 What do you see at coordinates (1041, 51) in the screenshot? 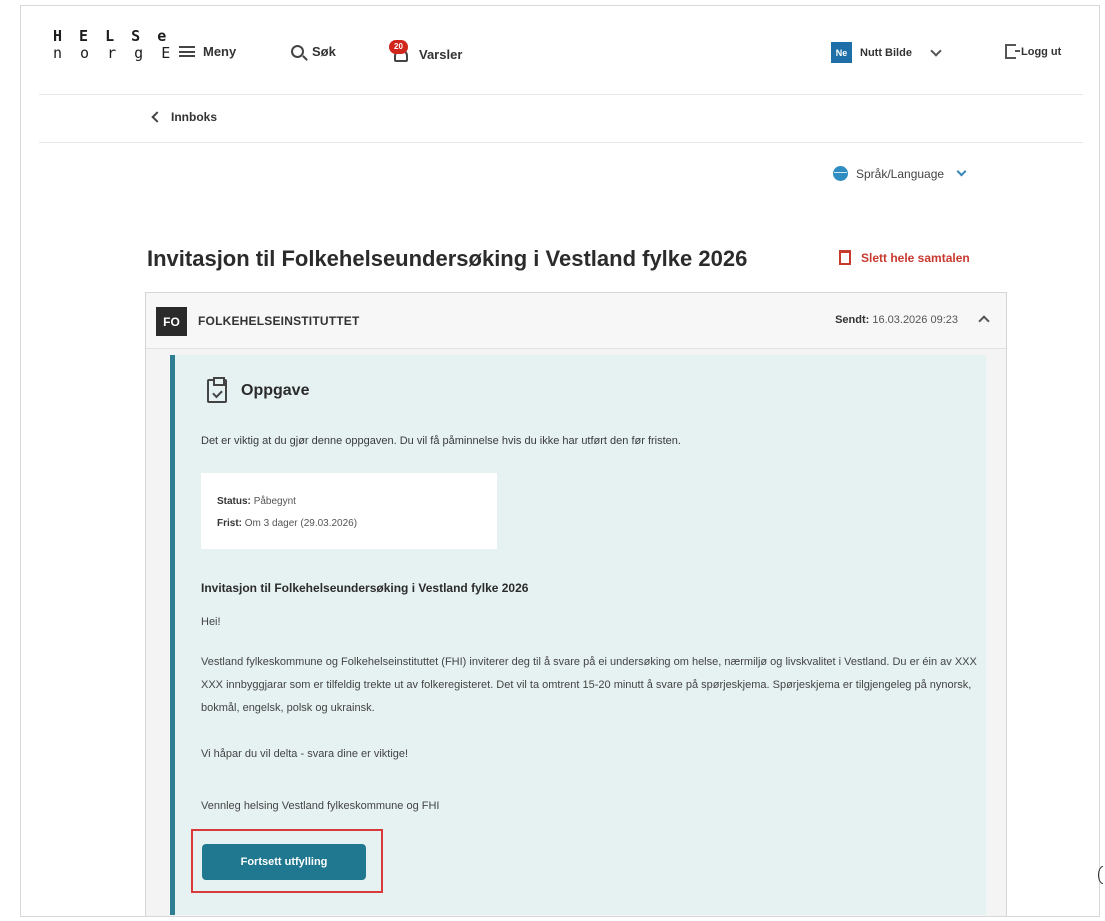
I see `logout-label: Logg ut` at bounding box center [1041, 51].